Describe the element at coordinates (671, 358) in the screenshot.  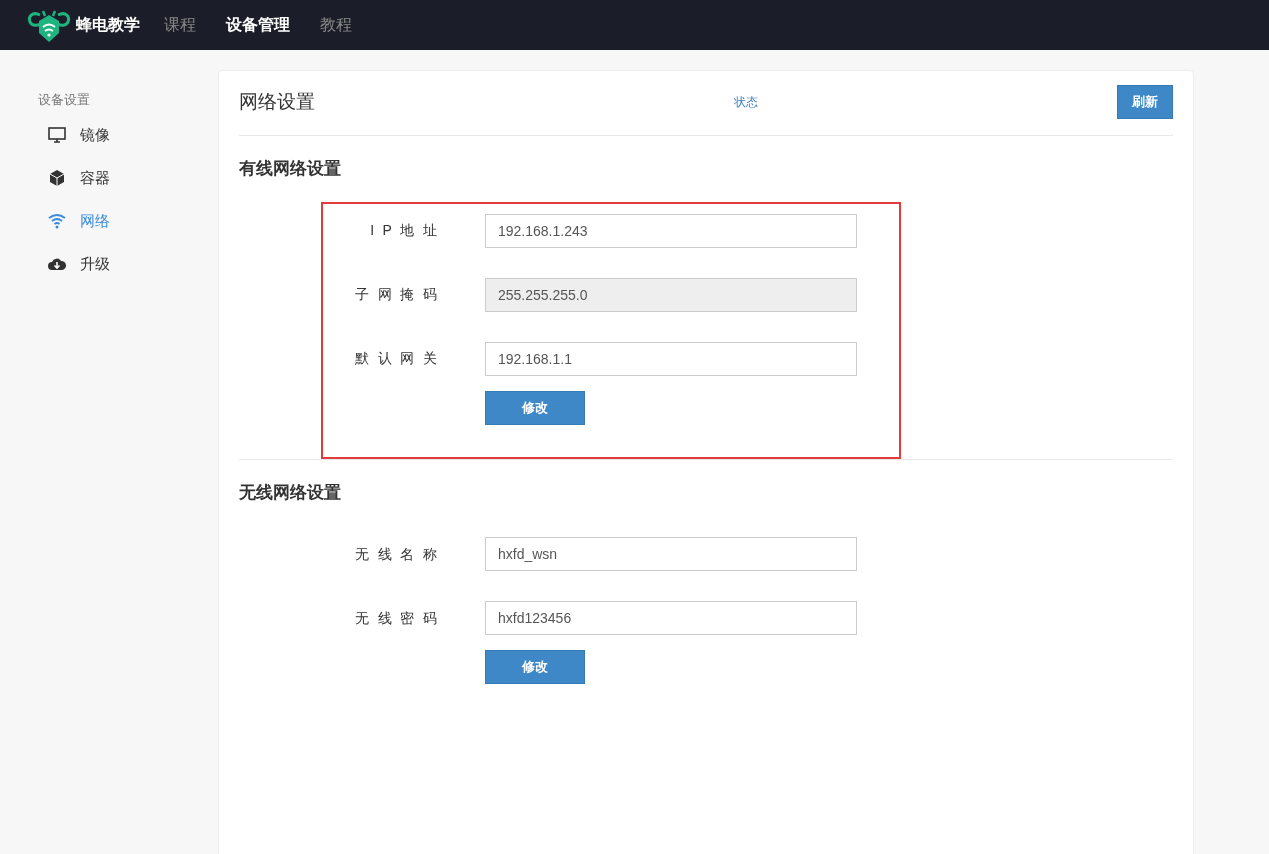
I see `input-field: 192.168.1.1` at that location.